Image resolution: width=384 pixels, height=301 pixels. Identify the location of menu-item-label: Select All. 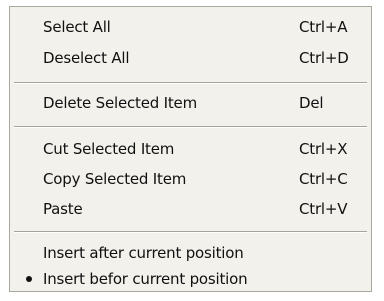
(77, 27).